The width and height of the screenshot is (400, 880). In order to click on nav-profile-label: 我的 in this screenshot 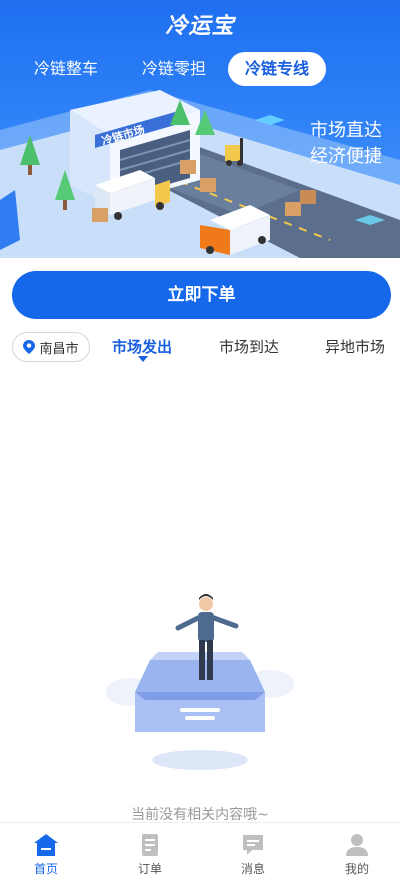, I will do `click(356, 869)`.